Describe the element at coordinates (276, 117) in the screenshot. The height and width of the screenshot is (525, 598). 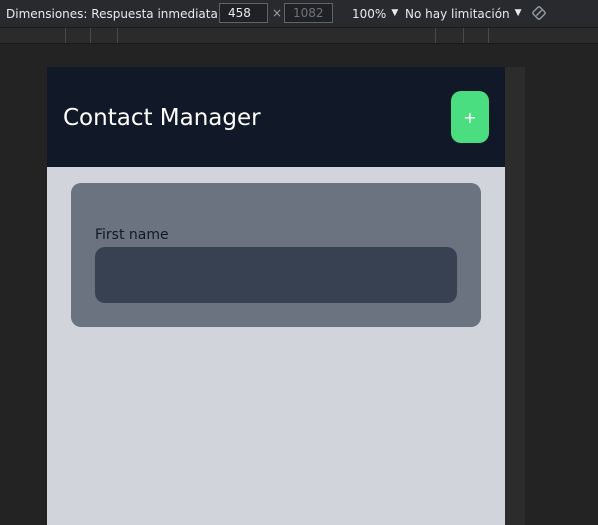
I see `app-header: Contact Manager +` at that location.